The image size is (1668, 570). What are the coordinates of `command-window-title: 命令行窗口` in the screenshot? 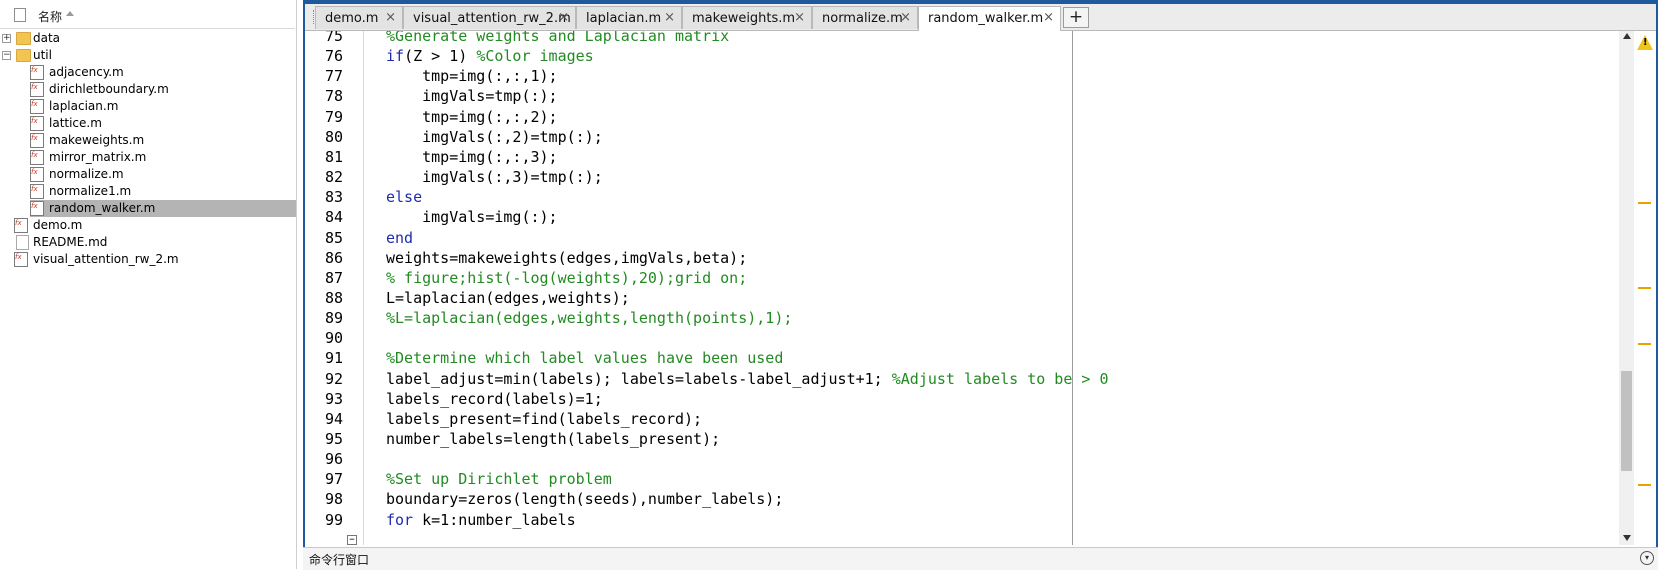 It's located at (339, 560).